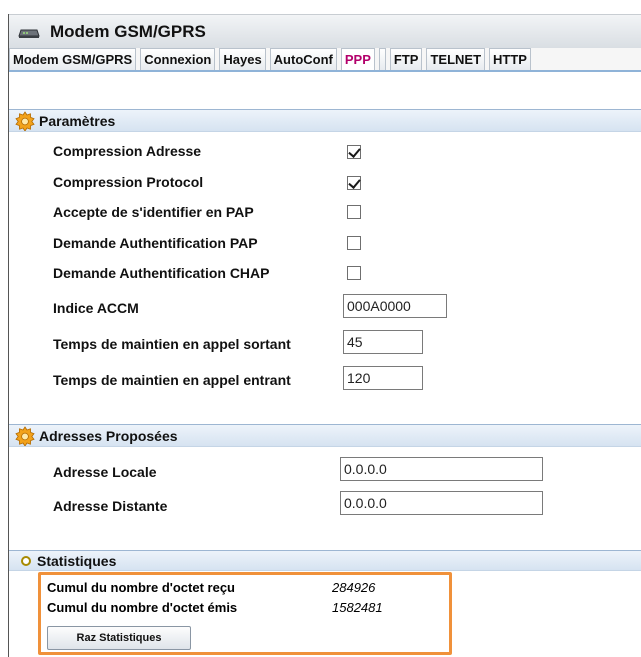  What do you see at coordinates (441, 503) in the screenshot?
I see `adresse-distante-field` at bounding box center [441, 503].